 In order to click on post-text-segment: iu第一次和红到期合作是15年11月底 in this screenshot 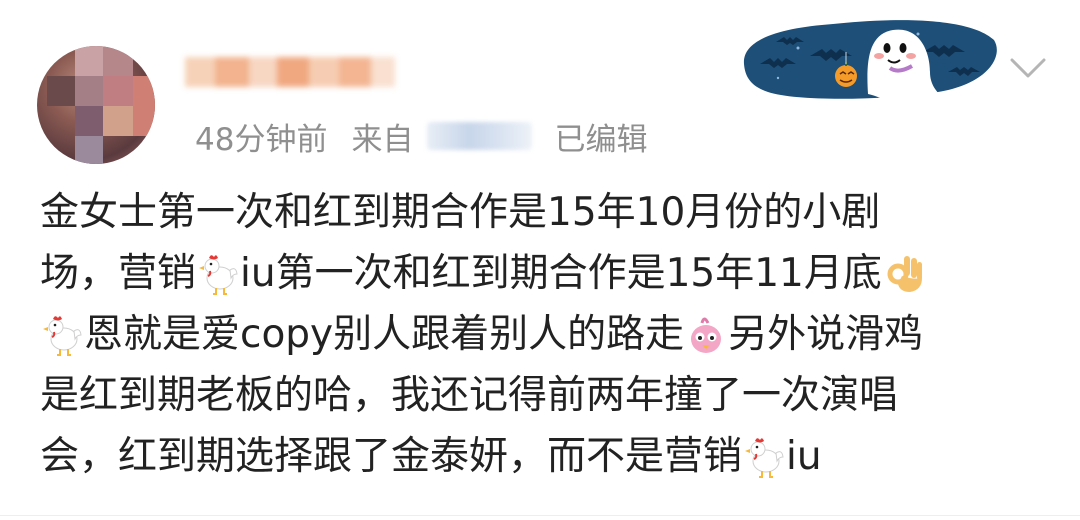, I will do `click(561, 273)`.